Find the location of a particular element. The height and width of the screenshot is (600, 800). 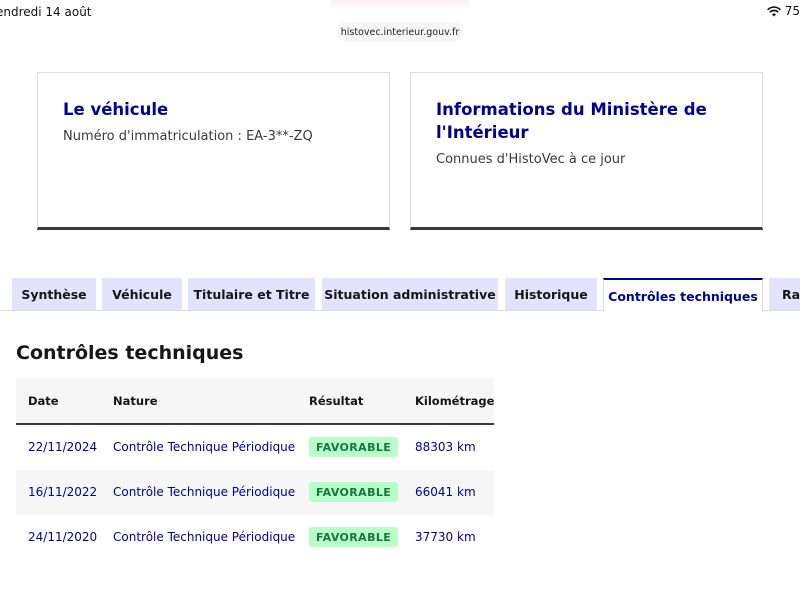

column-header-result: Résultat is located at coordinates (336, 401).